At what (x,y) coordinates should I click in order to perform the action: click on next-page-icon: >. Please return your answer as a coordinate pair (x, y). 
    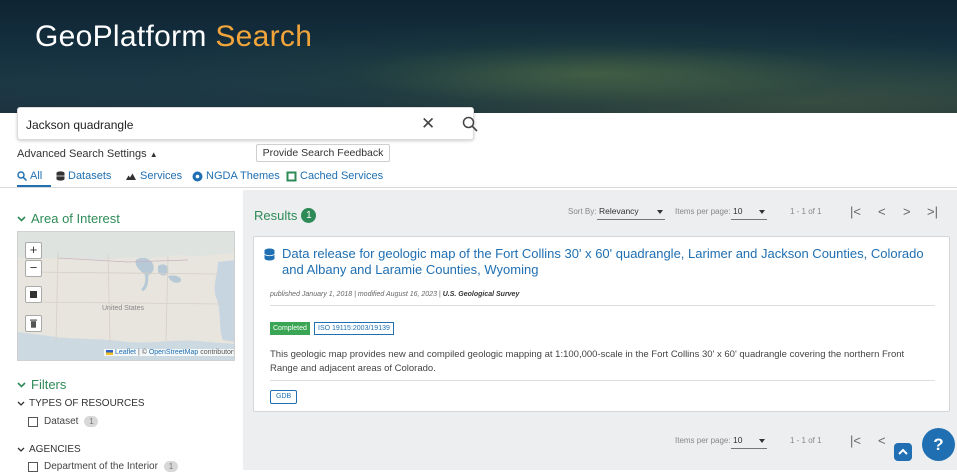
    Looking at the image, I should click on (907, 211).